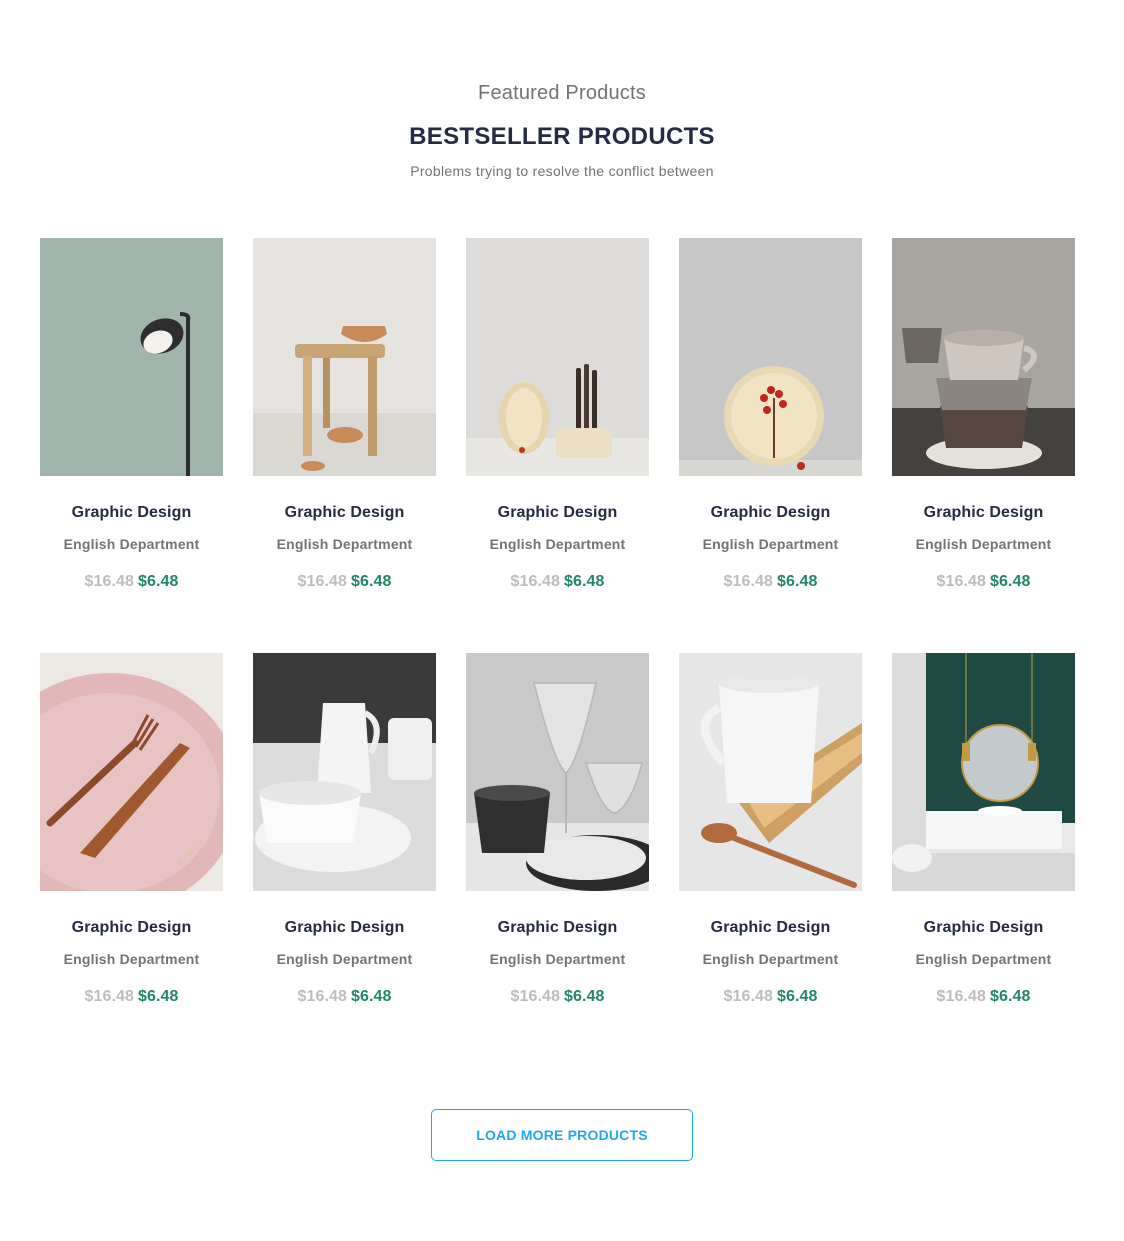  Describe the element at coordinates (983, 772) in the screenshot. I see `product-image-bathroom` at that location.